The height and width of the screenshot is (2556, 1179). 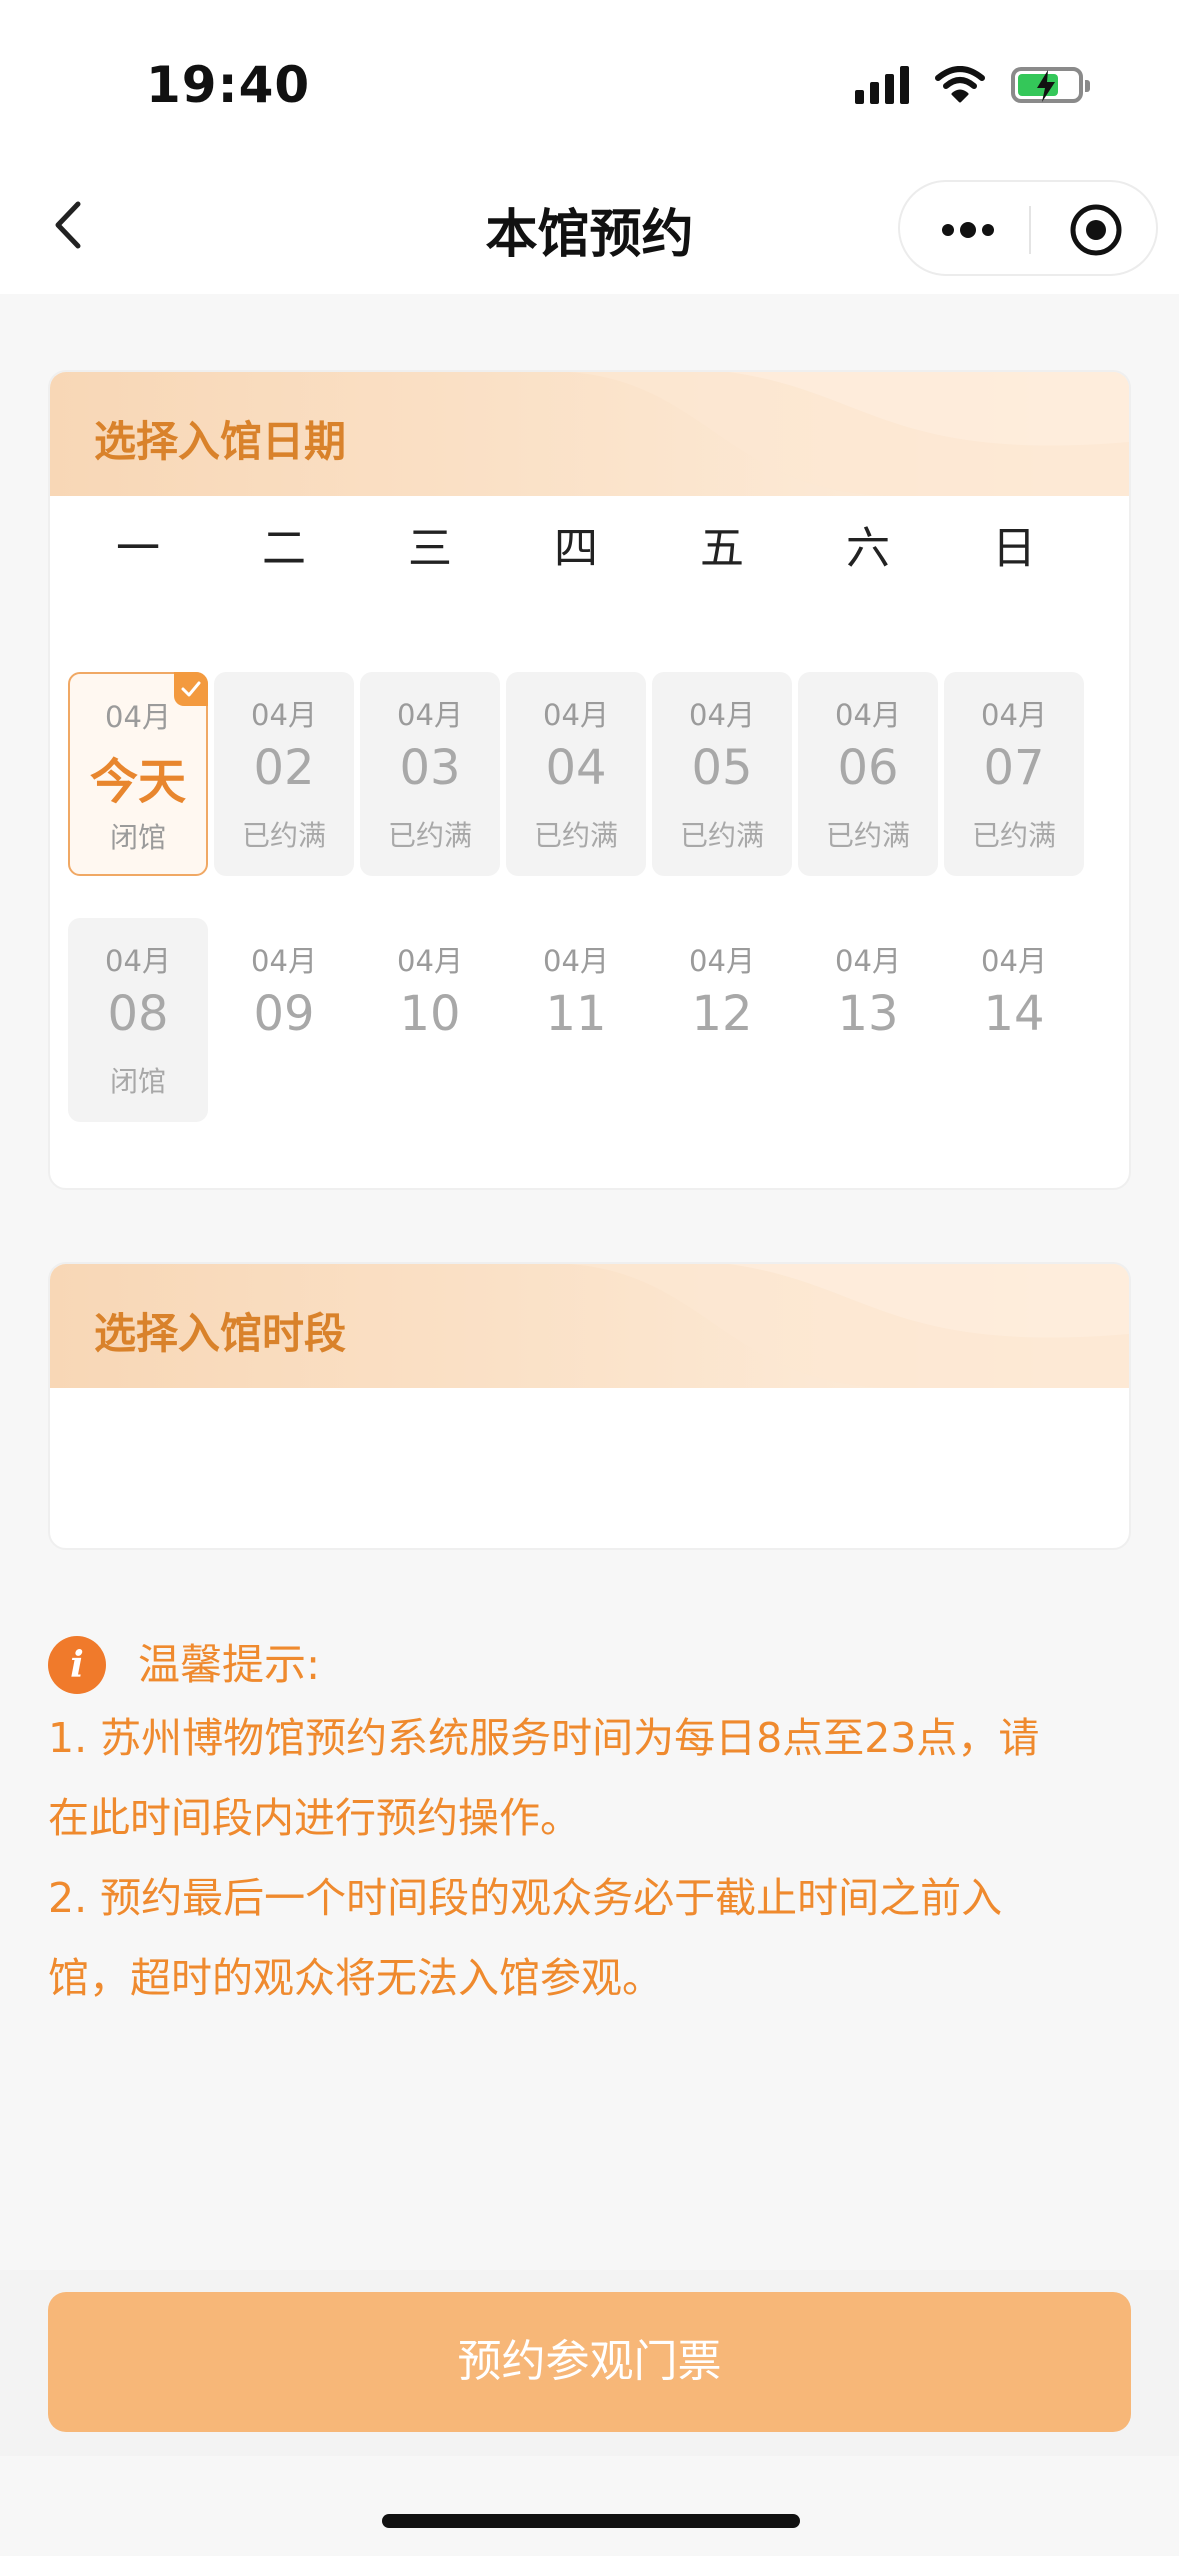 I want to click on date-day: 11, so click(x=576, y=1014).